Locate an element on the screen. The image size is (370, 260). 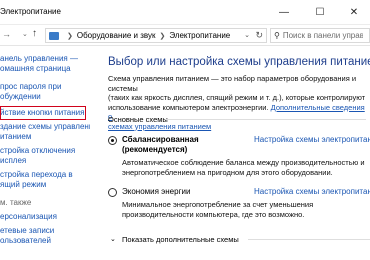
plan-saver-settings-link: Настройка схемы электропитания is located at coordinates (312, 191).